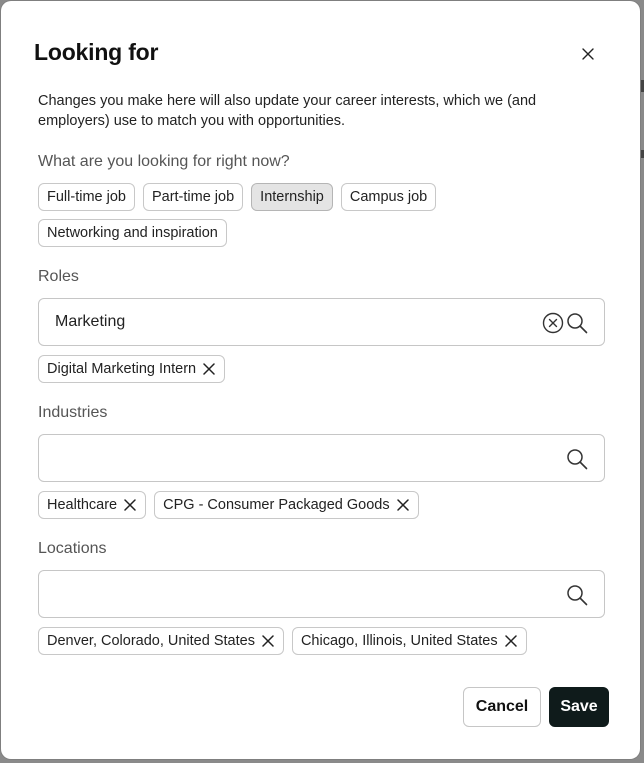 This screenshot has height=763, width=644. What do you see at coordinates (82, 505) in the screenshot?
I see `tag-label: Healthcare` at bounding box center [82, 505].